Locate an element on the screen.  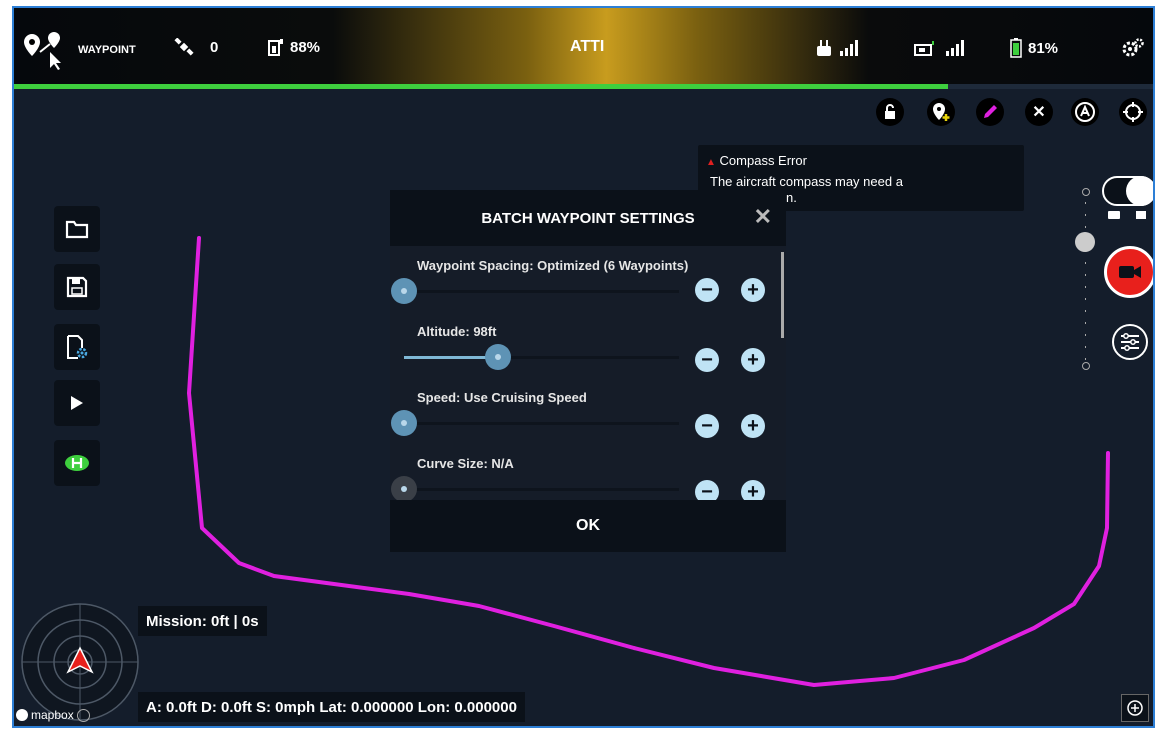
battery-icon is located at coordinates (1016, 48).